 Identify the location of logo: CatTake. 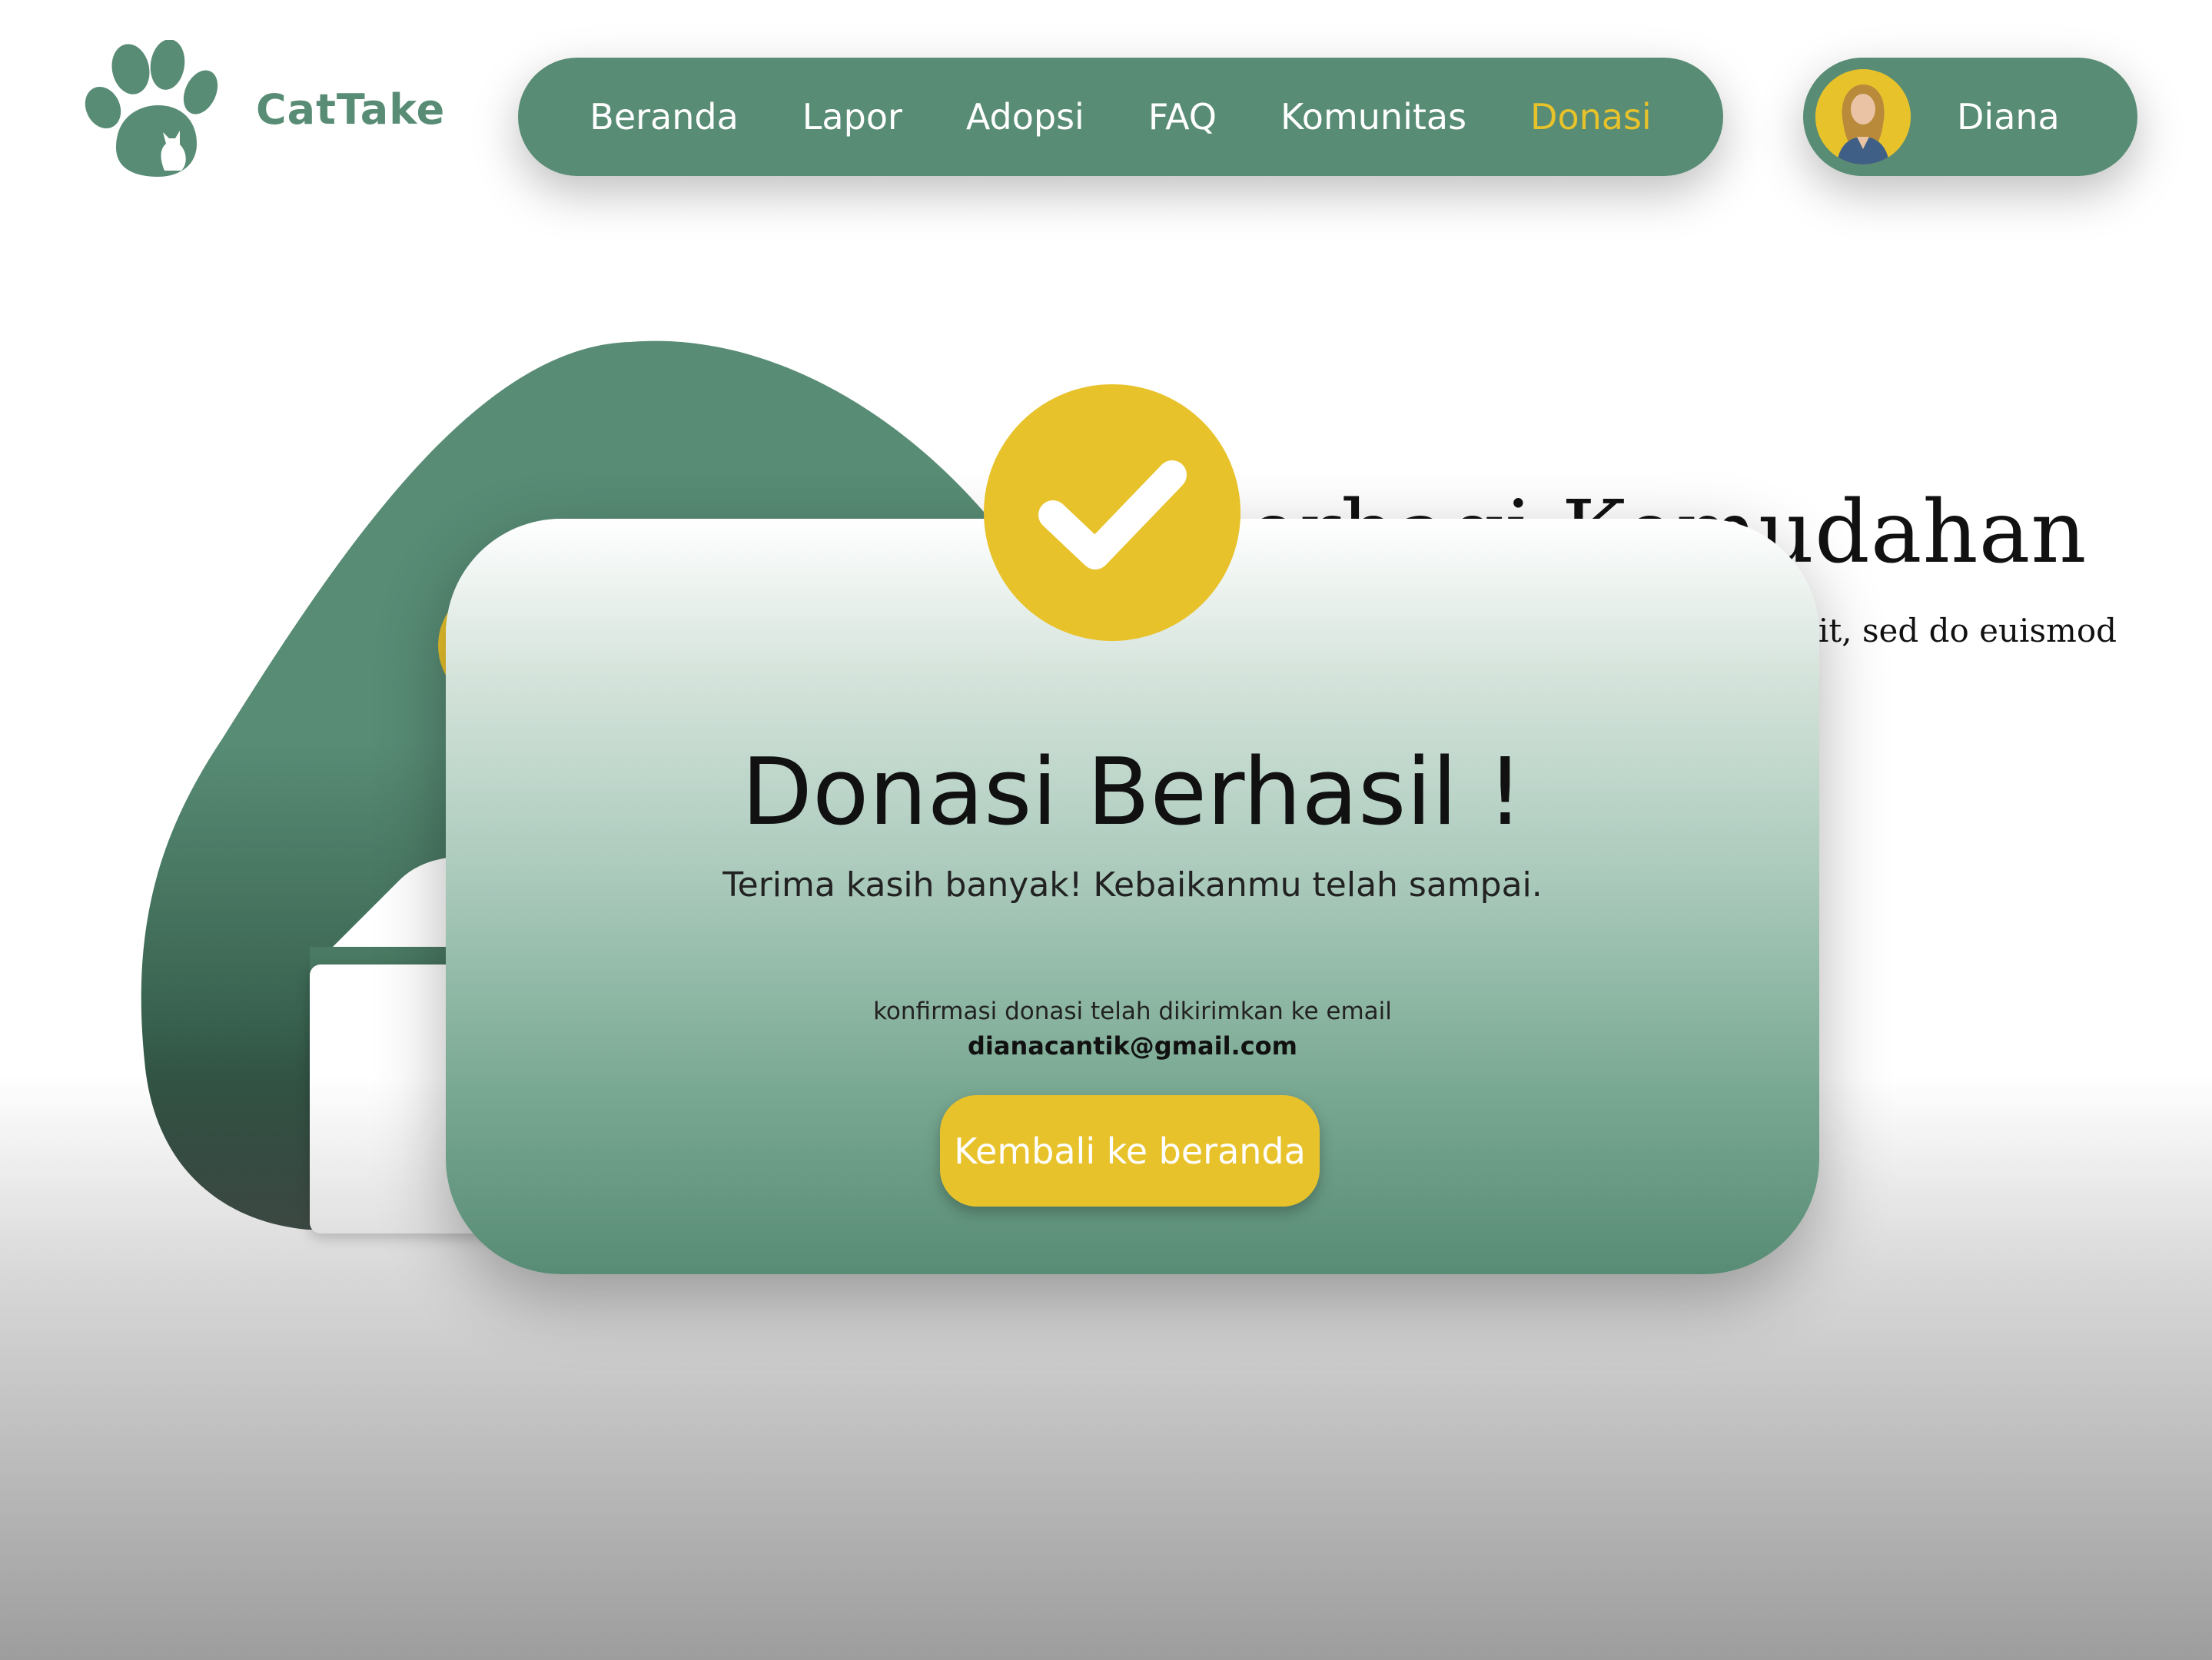
(263, 109).